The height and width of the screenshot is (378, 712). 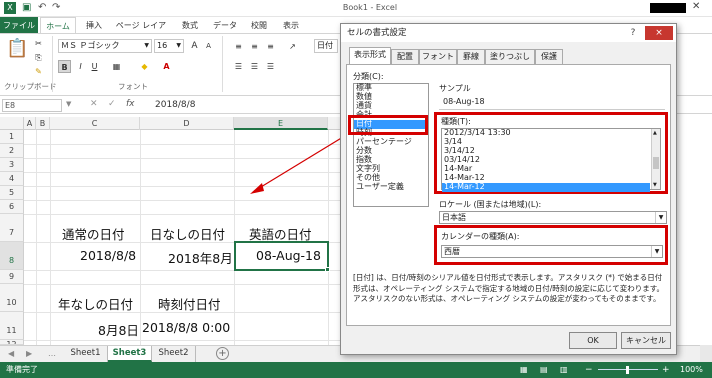 What do you see at coordinates (94, 104) in the screenshot?
I see `cancel-entry-icon: ✕` at bounding box center [94, 104].